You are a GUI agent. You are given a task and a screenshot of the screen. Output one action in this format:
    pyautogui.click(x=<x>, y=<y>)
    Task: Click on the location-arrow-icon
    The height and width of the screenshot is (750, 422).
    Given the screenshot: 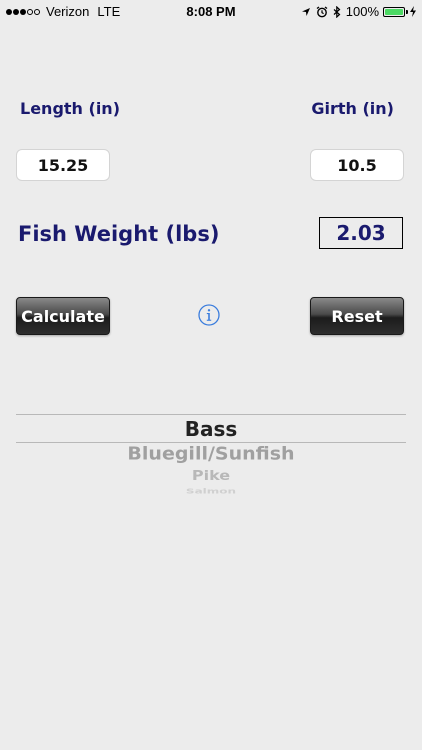 What is the action you would take?
    pyautogui.click(x=306, y=12)
    